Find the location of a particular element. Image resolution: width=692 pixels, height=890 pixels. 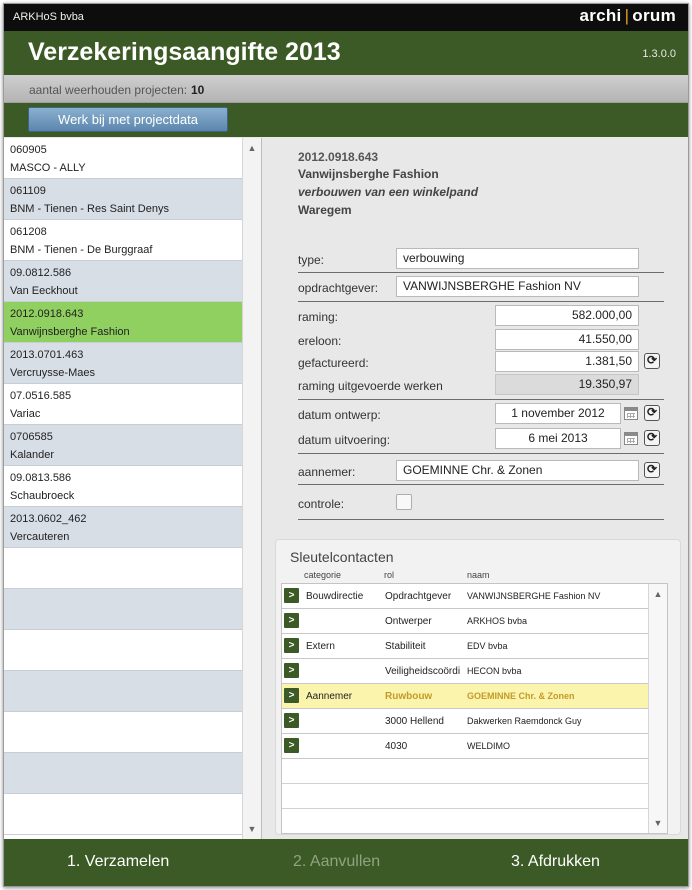

calendar-ontwerp-icon is located at coordinates (631, 413).